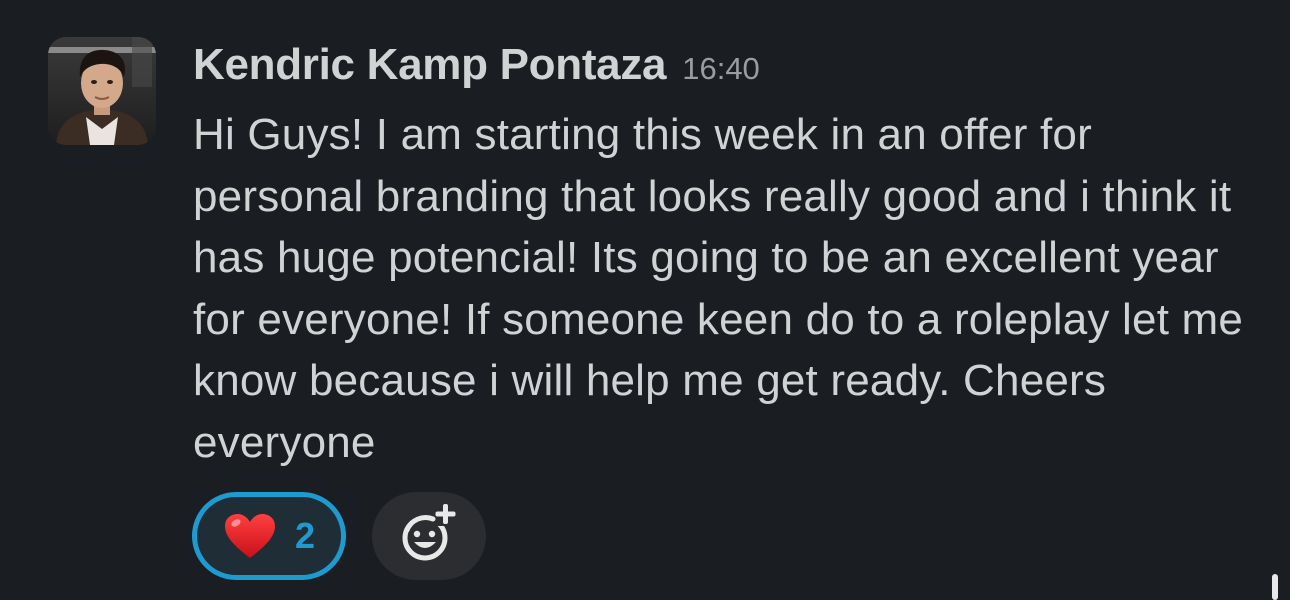  What do you see at coordinates (1275, 587) in the screenshot?
I see `scrollbar-thumb` at bounding box center [1275, 587].